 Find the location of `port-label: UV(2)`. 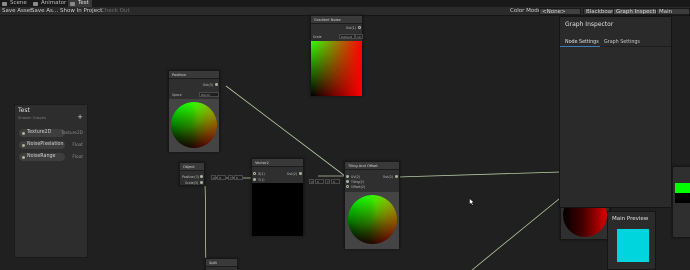

port-label: UV(2) is located at coordinates (356, 177).